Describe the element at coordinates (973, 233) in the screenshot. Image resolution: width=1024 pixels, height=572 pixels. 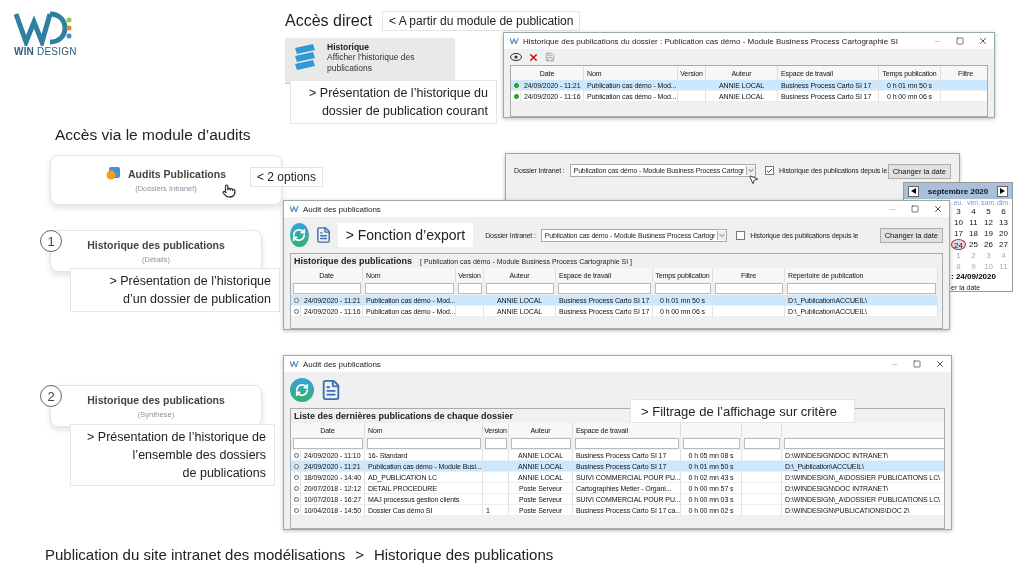
I see `calendar-day: 18` at that location.